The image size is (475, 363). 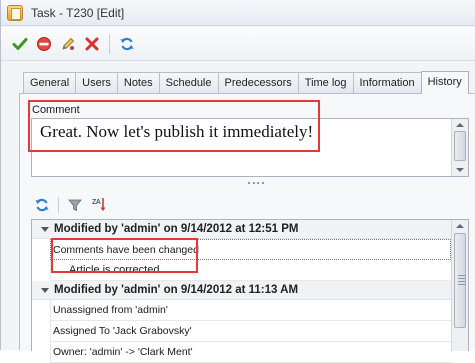 I want to click on refresh-button, so click(x=127, y=44).